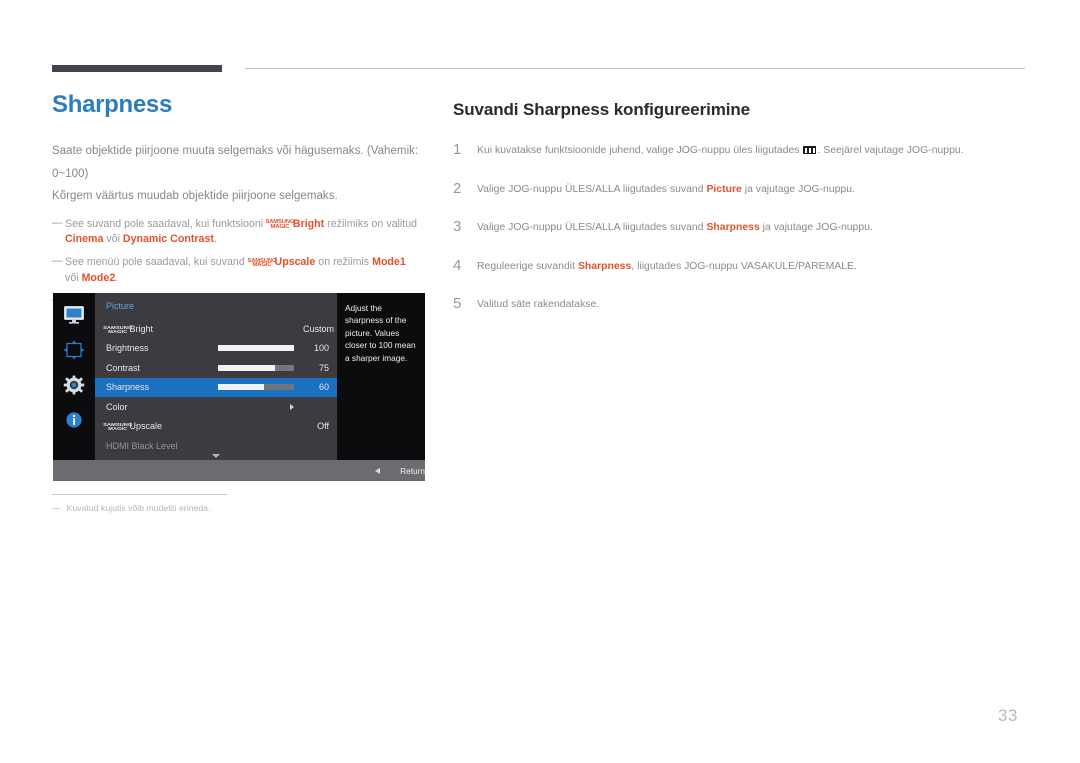 The height and width of the screenshot is (763, 1080). I want to click on brightness-slider, so click(256, 348).